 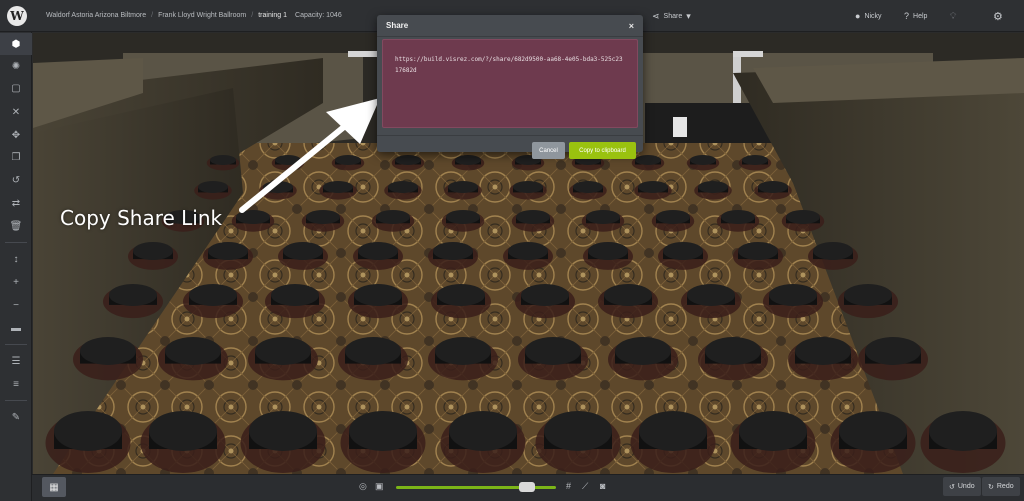 What do you see at coordinates (272, 15) in the screenshot?
I see `breadcrumb-layout: training 1` at bounding box center [272, 15].